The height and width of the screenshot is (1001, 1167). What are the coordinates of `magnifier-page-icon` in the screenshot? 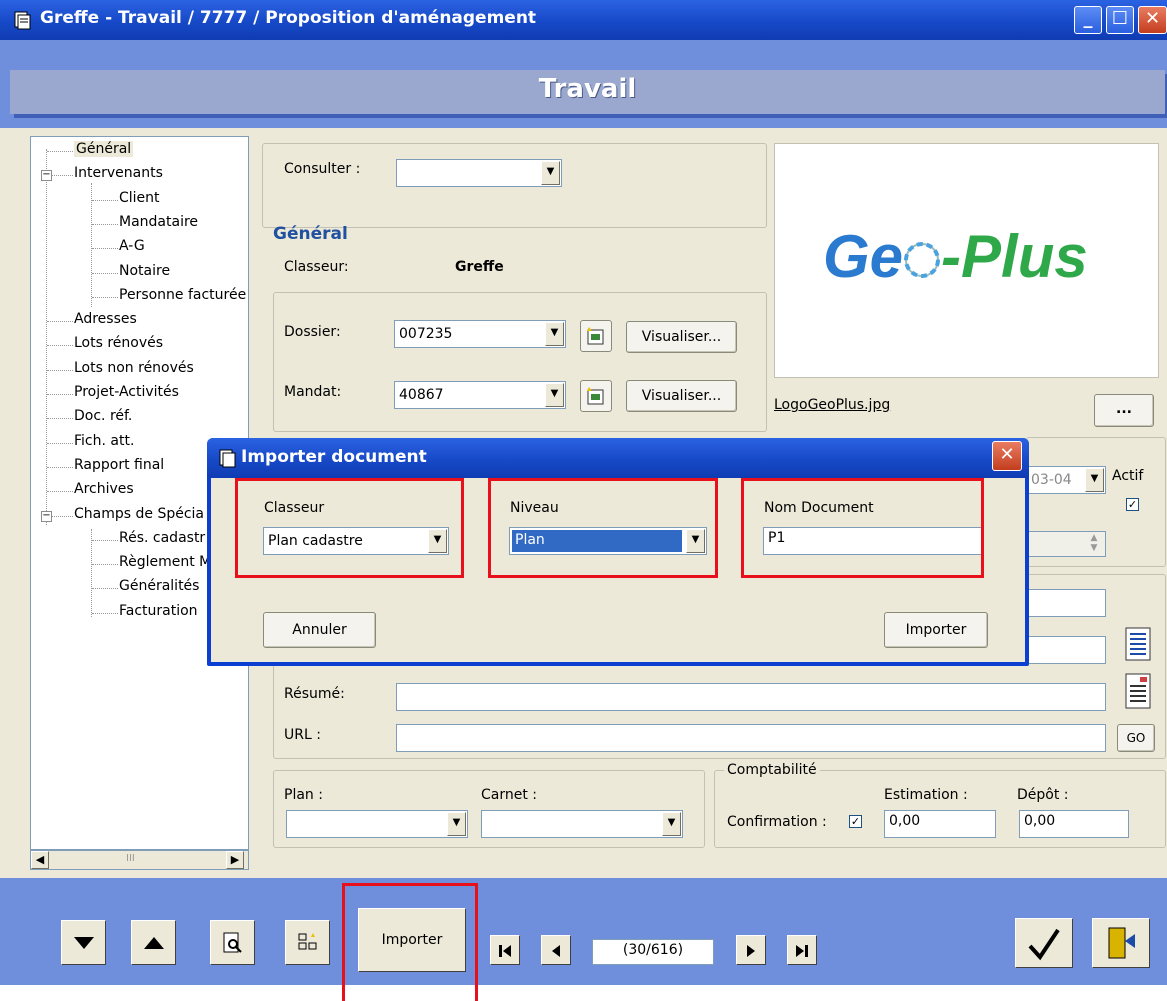 It's located at (232, 942).